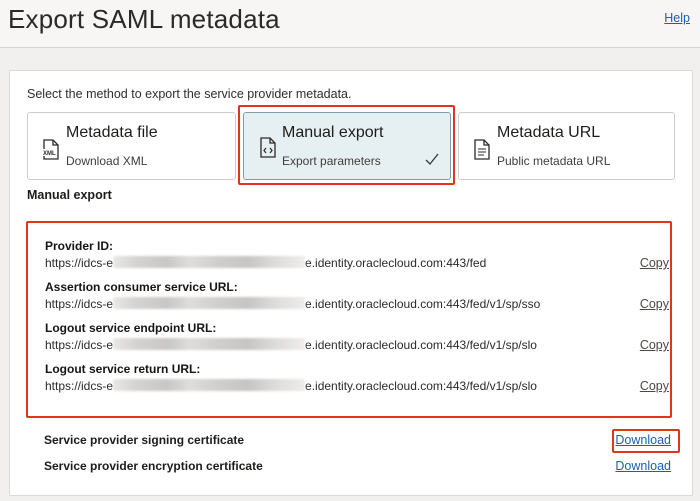 Image resolution: width=700 pixels, height=501 pixels. I want to click on method-card-manual-export: Manual export Export parameters, so click(347, 146).